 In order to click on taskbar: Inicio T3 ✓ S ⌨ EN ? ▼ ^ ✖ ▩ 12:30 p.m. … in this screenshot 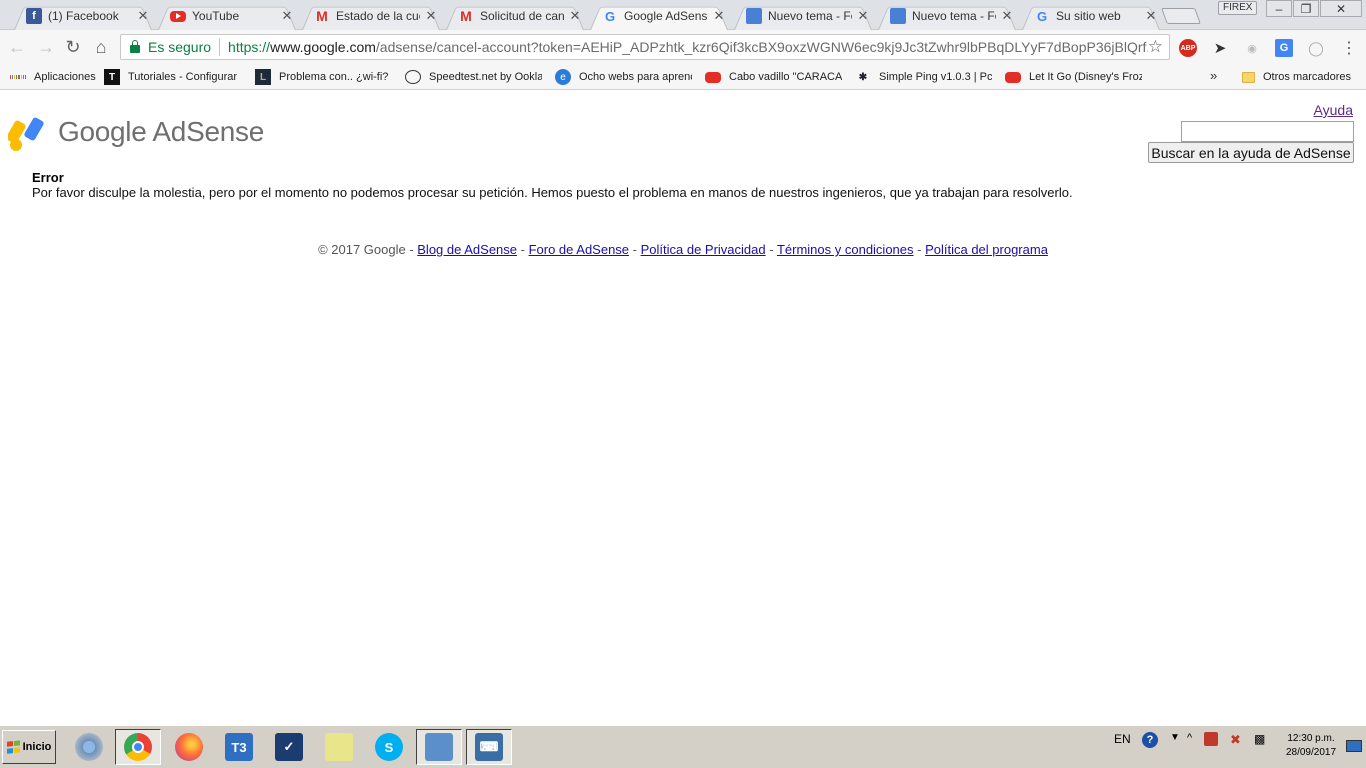, I will do `click(683, 746)`.